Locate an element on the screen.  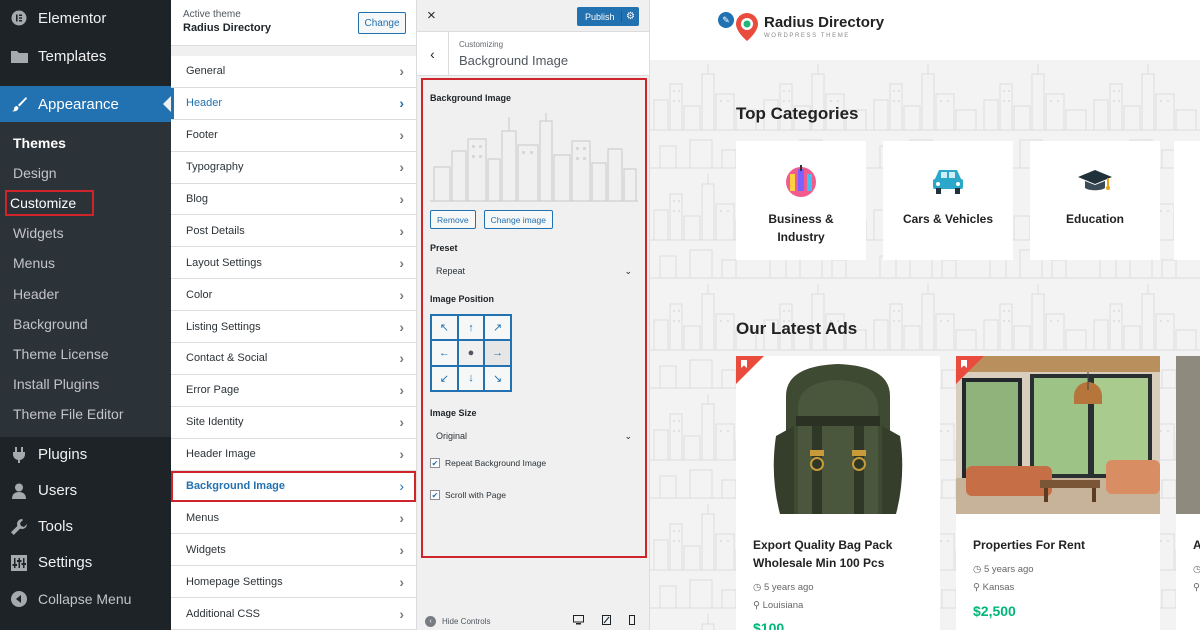
customizer-section-contact-social: Contact & Social › is located at coordinates (293, 359).